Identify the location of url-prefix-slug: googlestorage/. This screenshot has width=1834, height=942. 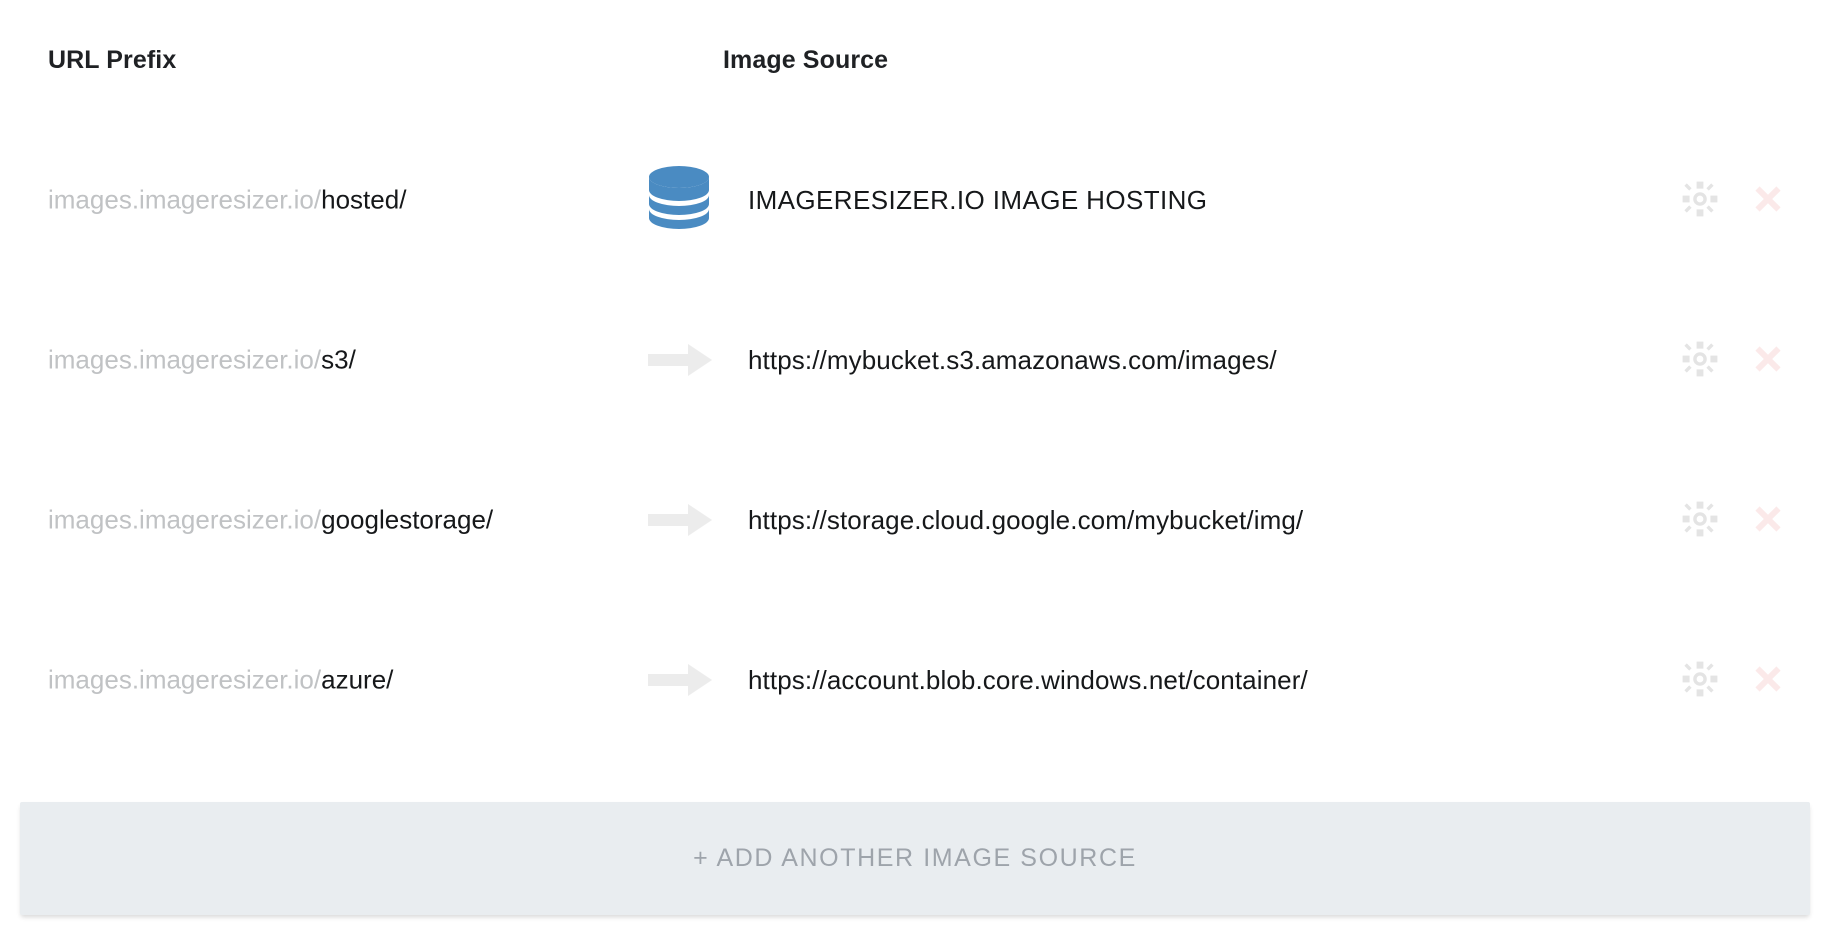
(407, 519).